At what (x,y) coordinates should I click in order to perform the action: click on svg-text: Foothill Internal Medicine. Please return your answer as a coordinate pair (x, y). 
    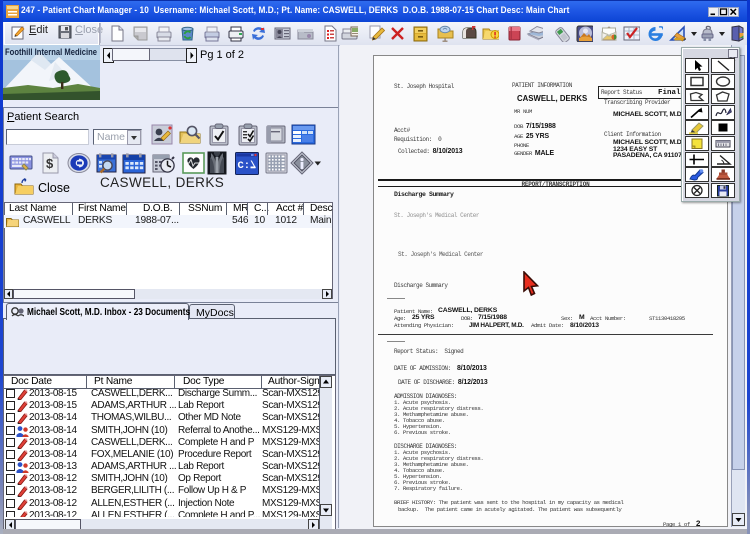
    Looking at the image, I should click on (51, 52).